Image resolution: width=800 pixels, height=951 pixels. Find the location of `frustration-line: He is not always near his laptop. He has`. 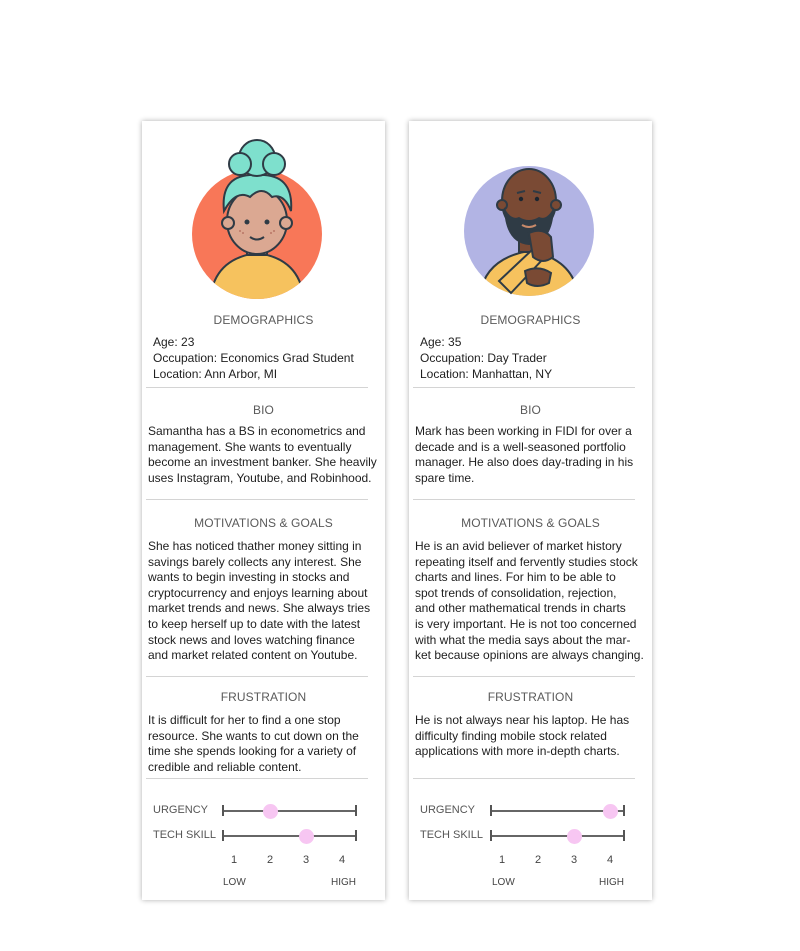

frustration-line: He is not always near his laptop. He has is located at coordinates (522, 720).